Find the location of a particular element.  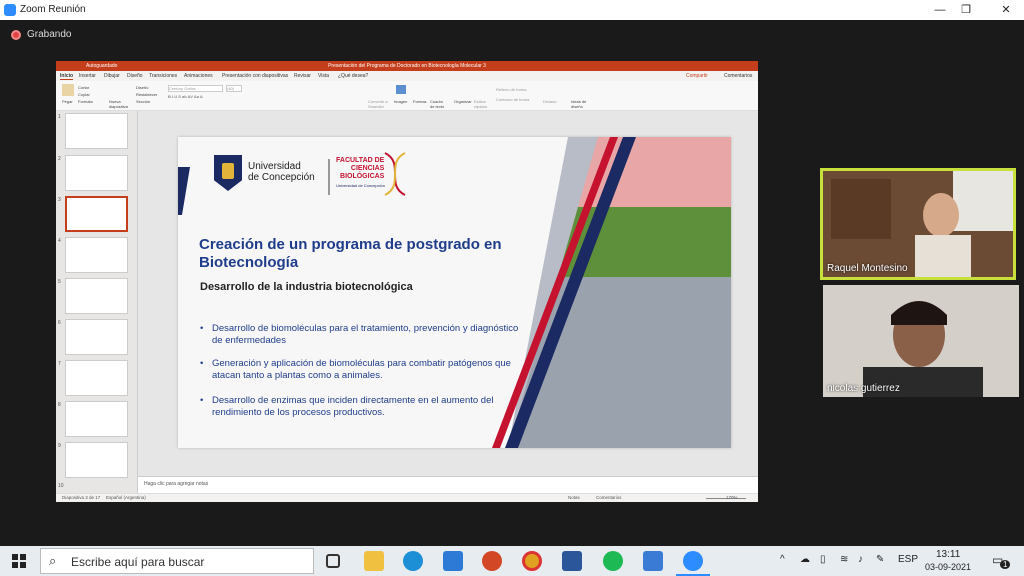

paste-label: Pegar is located at coordinates (67, 101).